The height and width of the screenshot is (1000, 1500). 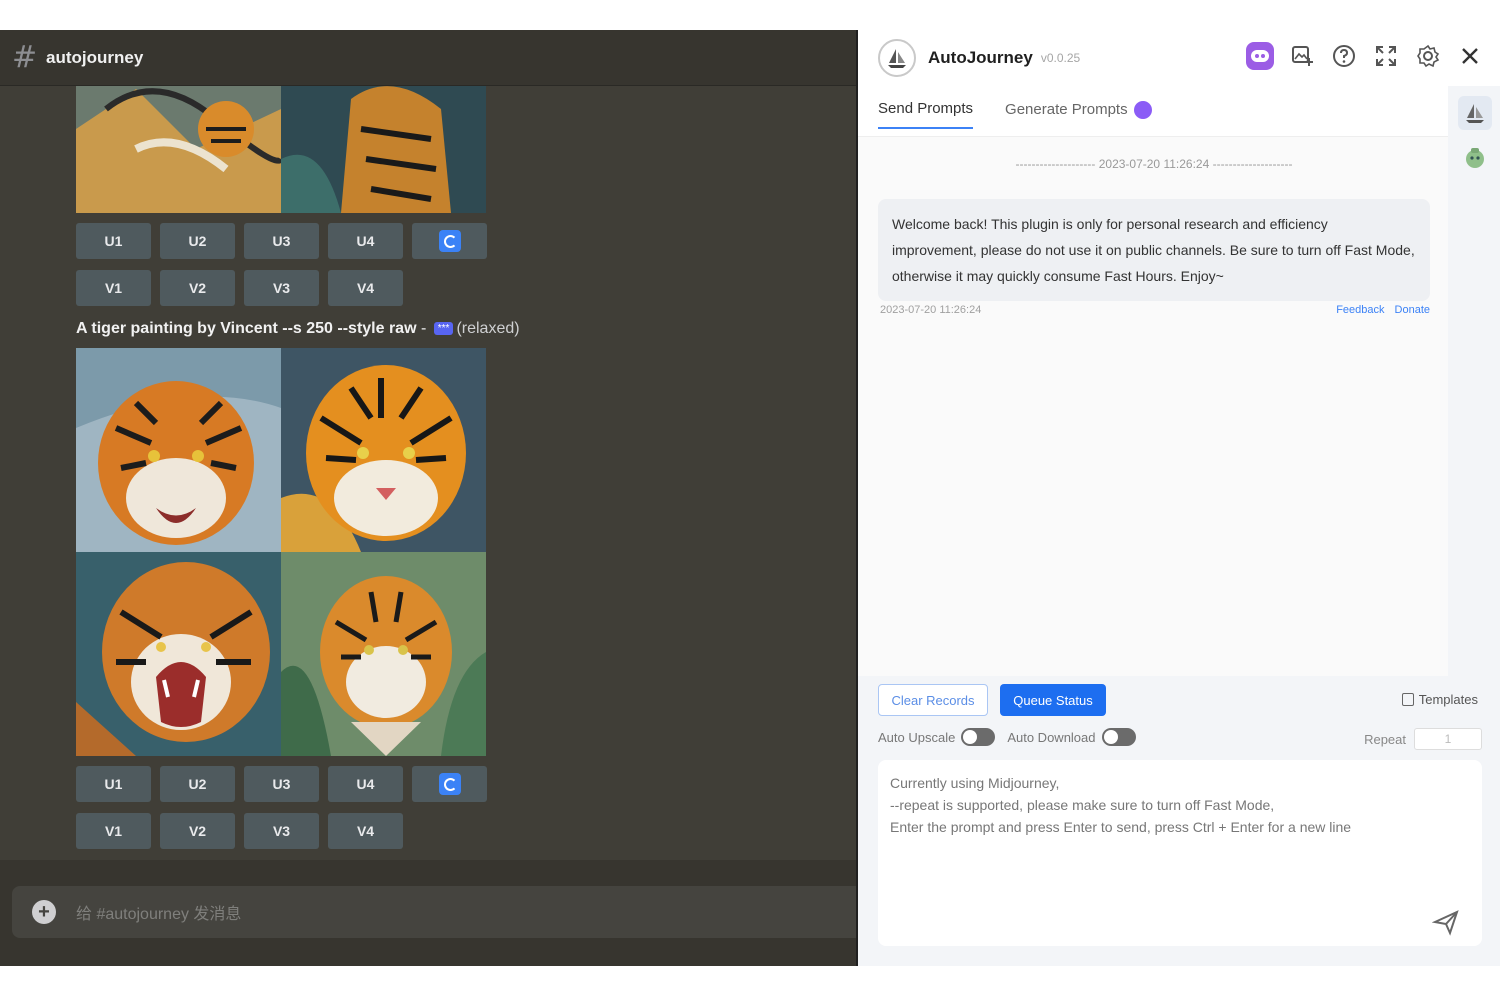 I want to click on repeat-input: 1, so click(x=1448, y=739).